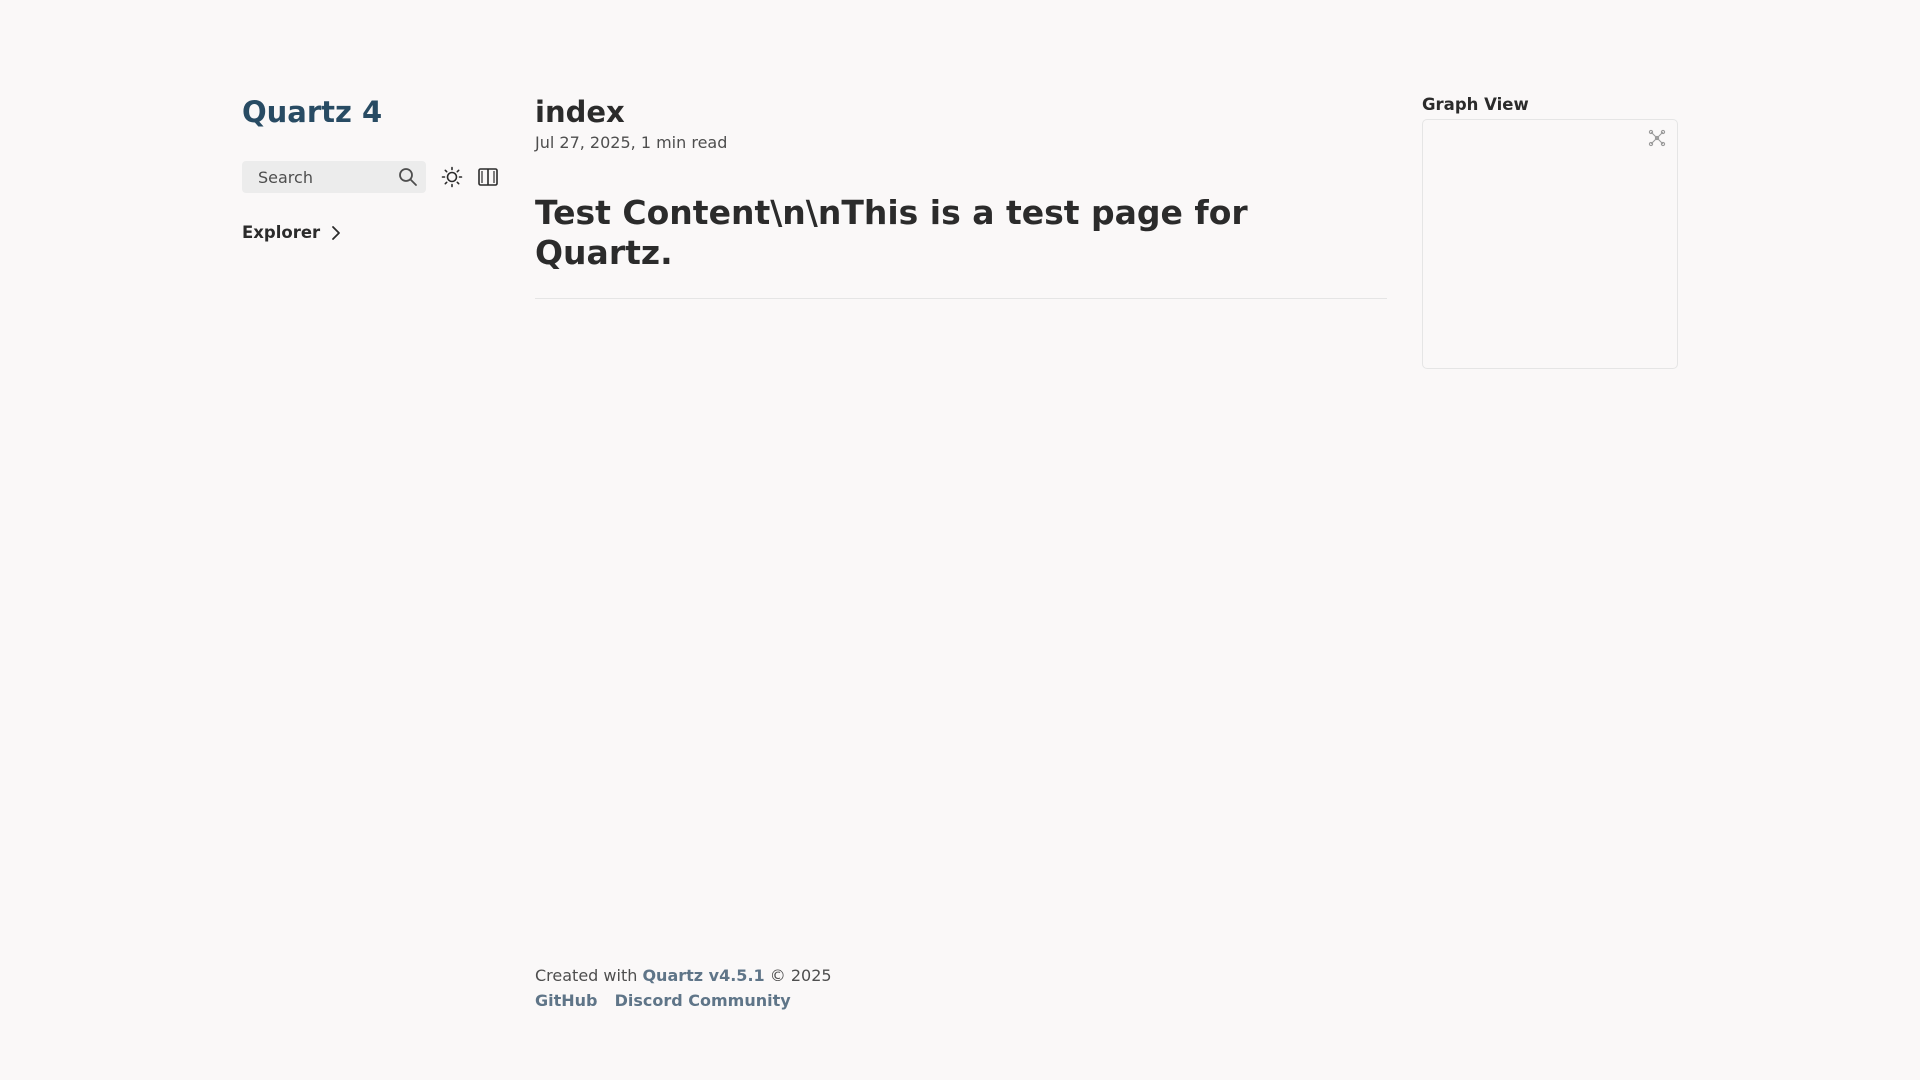  What do you see at coordinates (583, 142) in the screenshot?
I see `article-date: Jul 27, 2025` at bounding box center [583, 142].